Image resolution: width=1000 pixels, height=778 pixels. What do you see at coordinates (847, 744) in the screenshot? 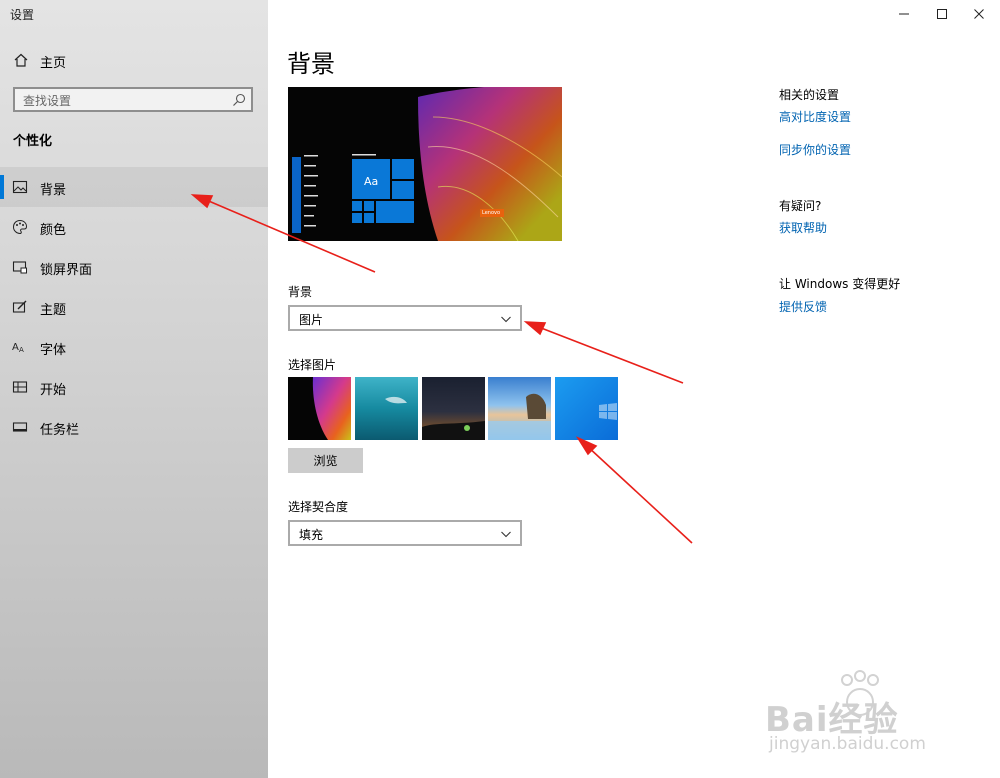
I see `watermark-url: jingyan.baidu.com` at bounding box center [847, 744].